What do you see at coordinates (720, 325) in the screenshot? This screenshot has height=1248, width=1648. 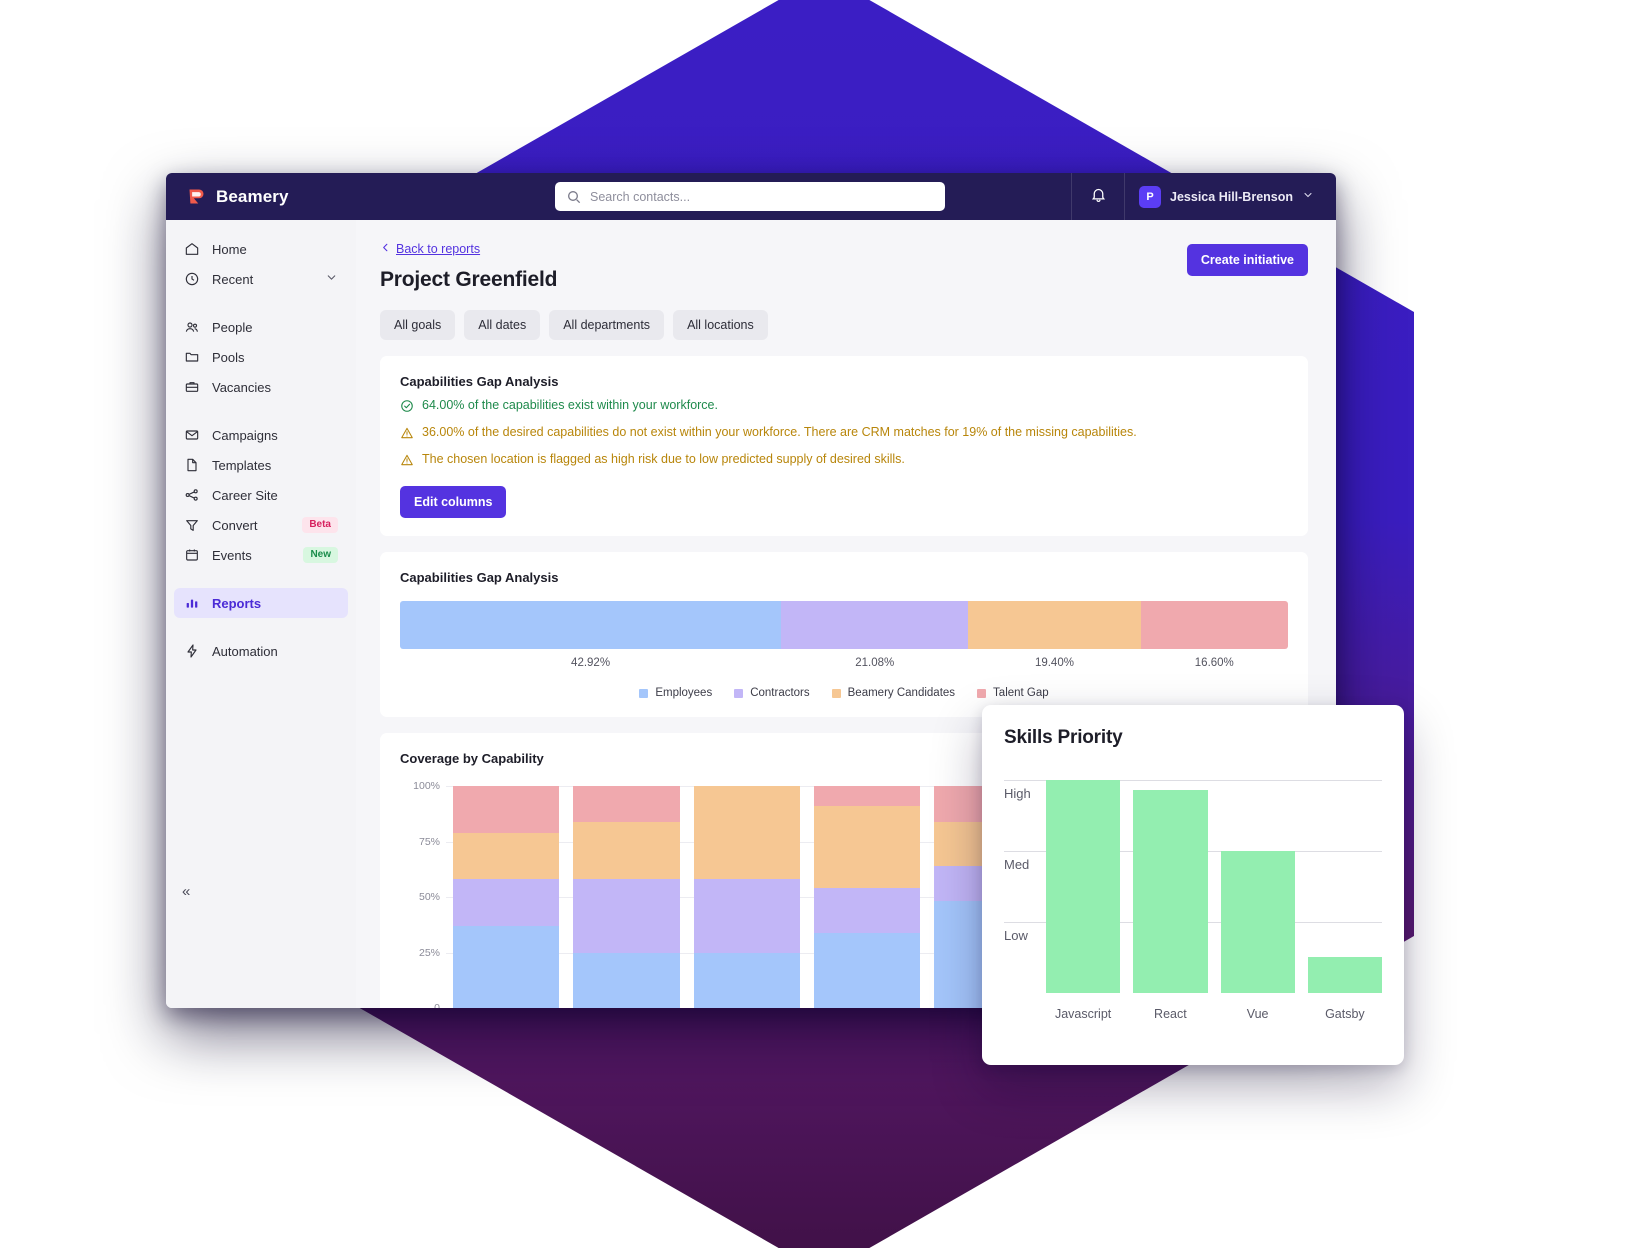 I see `filter-all-locations: All locations` at bounding box center [720, 325].